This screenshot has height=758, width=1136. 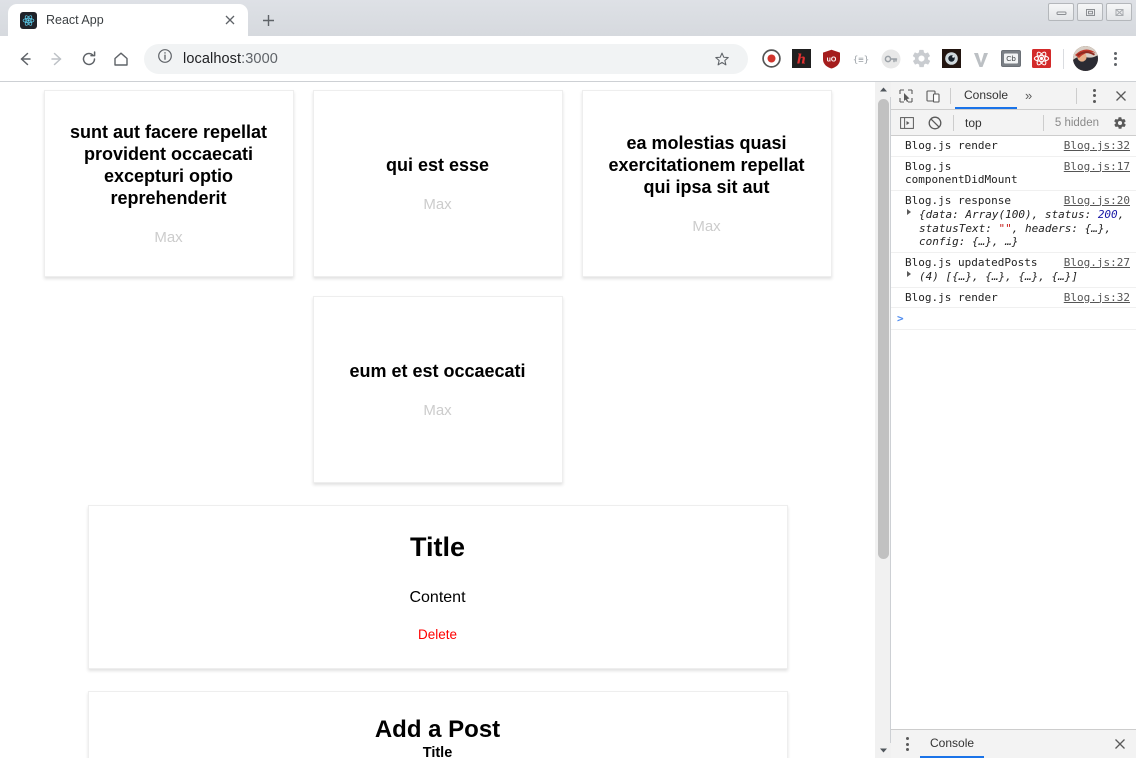 What do you see at coordinates (953, 122) in the screenshot?
I see `console-filter-divider` at bounding box center [953, 122].